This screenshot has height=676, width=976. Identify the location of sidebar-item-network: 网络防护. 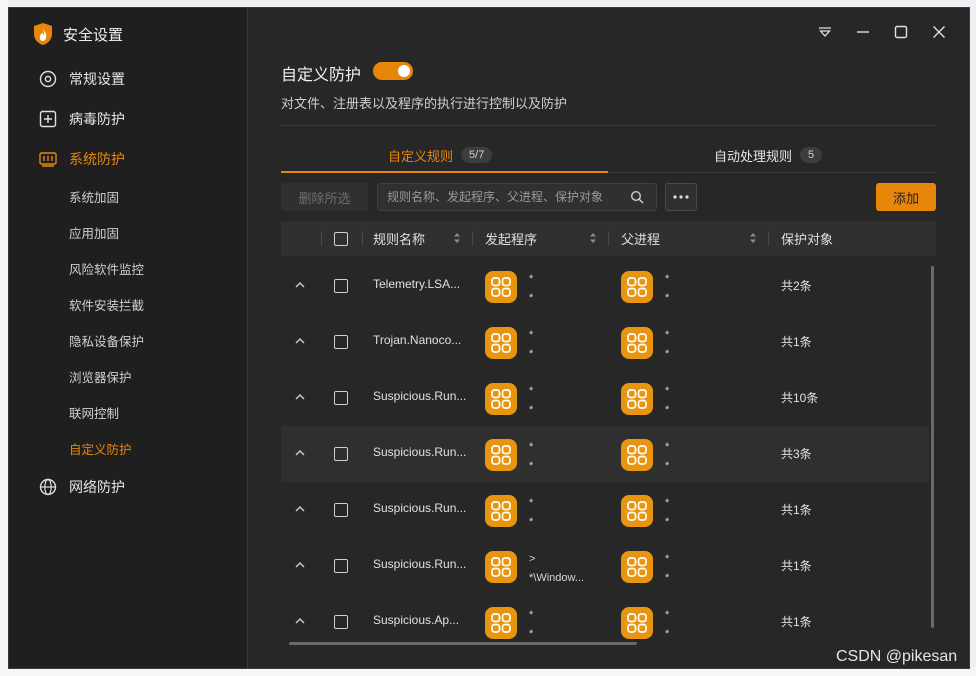
(128, 487).